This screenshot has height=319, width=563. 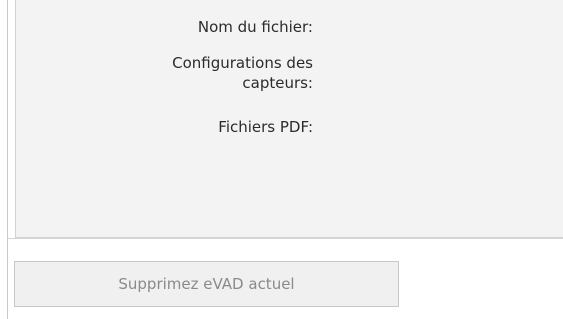 What do you see at coordinates (203, 73) in the screenshot?
I see `sensor-config-label: Configurations des capteurs:` at bounding box center [203, 73].